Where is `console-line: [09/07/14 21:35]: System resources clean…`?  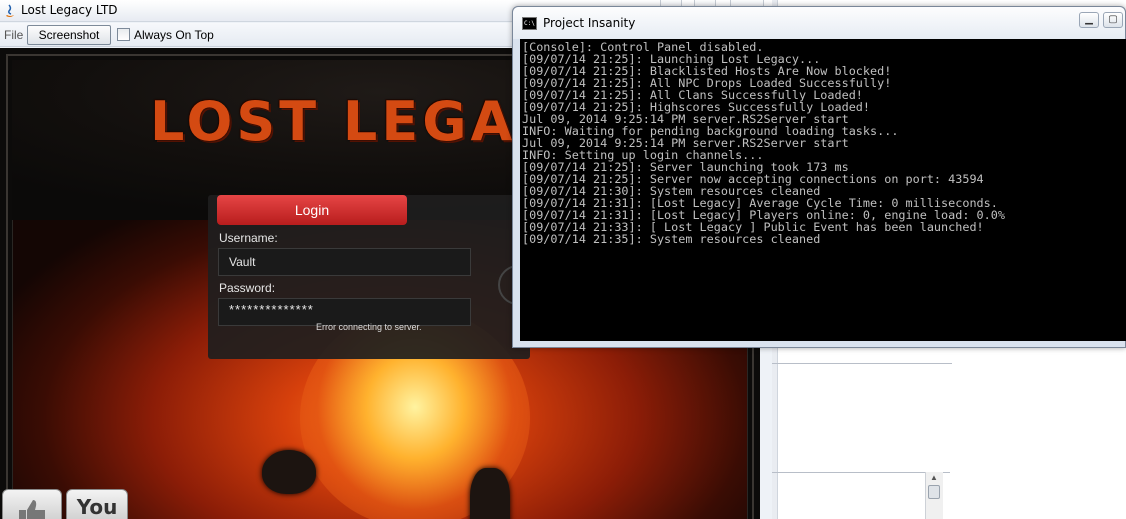 console-line: [09/07/14 21:35]: System resources clean… is located at coordinates (671, 239).